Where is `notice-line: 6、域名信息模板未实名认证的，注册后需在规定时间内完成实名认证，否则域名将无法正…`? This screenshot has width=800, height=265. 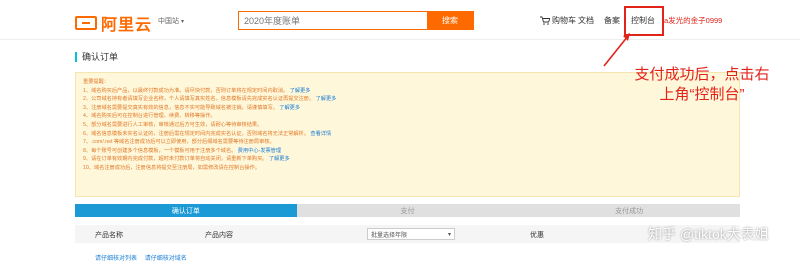 notice-line: 6、域名信息模板未实名认证的，注册后需在规定时间内完成实名认证，否则域名将无法正… is located at coordinates (207, 133).